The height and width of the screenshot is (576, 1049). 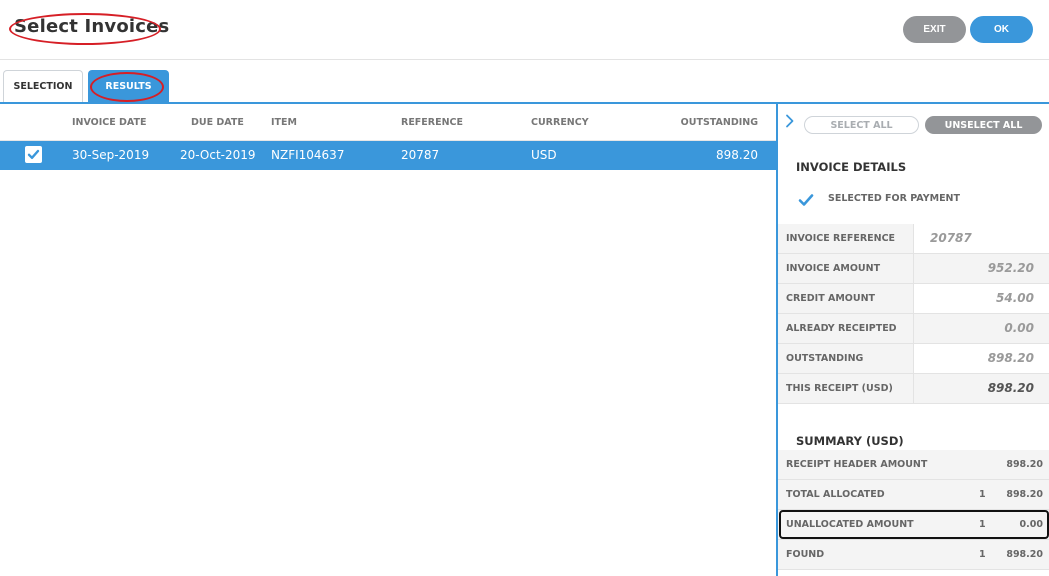 I want to click on detail-label: ALREADY RECEIPTED, so click(x=846, y=328).